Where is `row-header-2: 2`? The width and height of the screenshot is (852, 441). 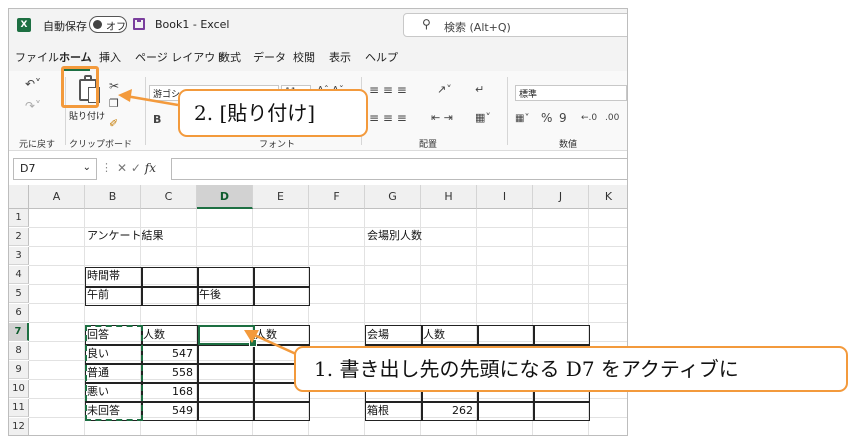
row-header-2: 2 is located at coordinates (19, 237).